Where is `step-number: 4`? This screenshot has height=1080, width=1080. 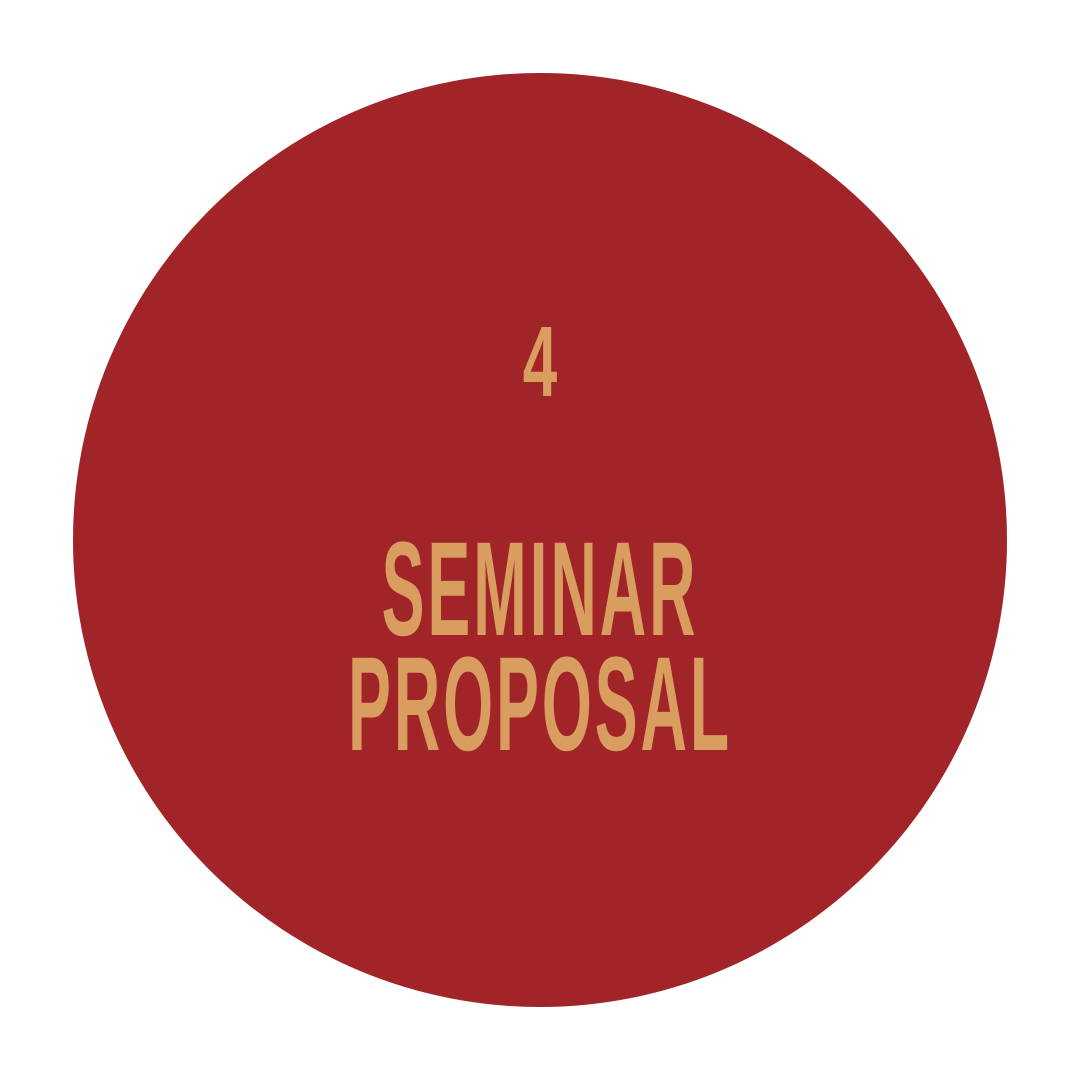
step-number: 4 is located at coordinates (540, 362).